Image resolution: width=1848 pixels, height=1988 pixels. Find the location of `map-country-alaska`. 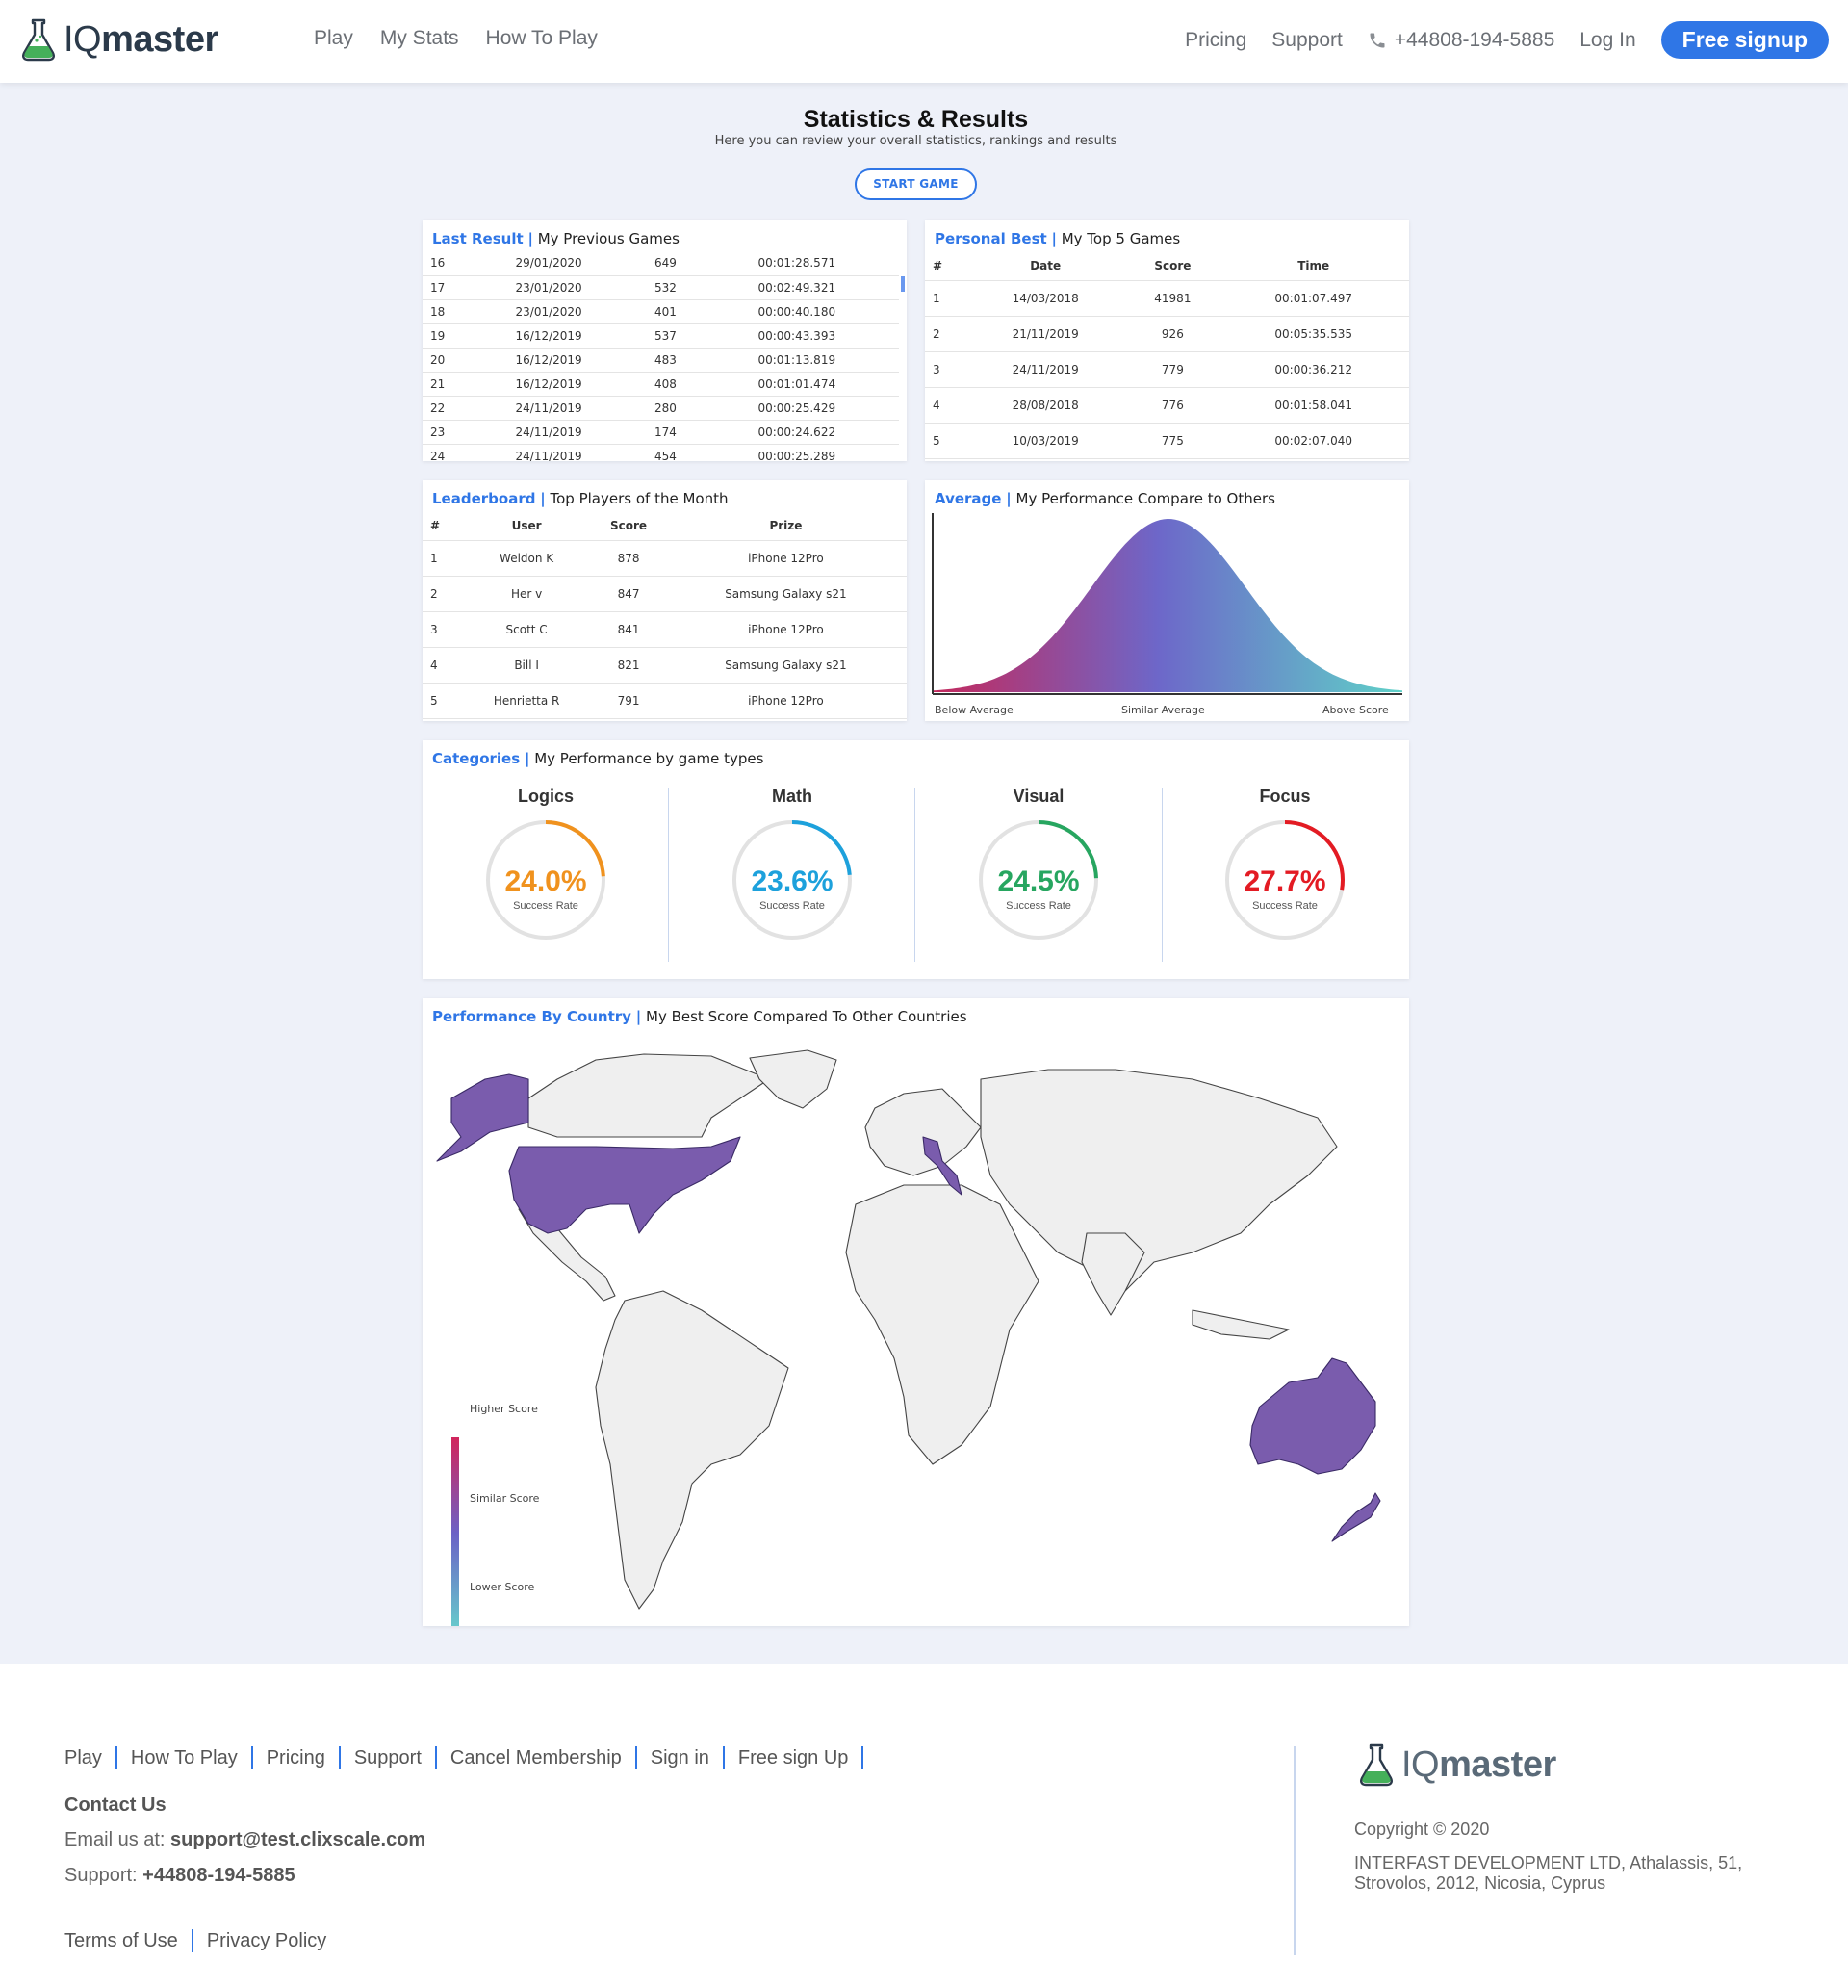

map-country-alaska is located at coordinates (482, 1118).